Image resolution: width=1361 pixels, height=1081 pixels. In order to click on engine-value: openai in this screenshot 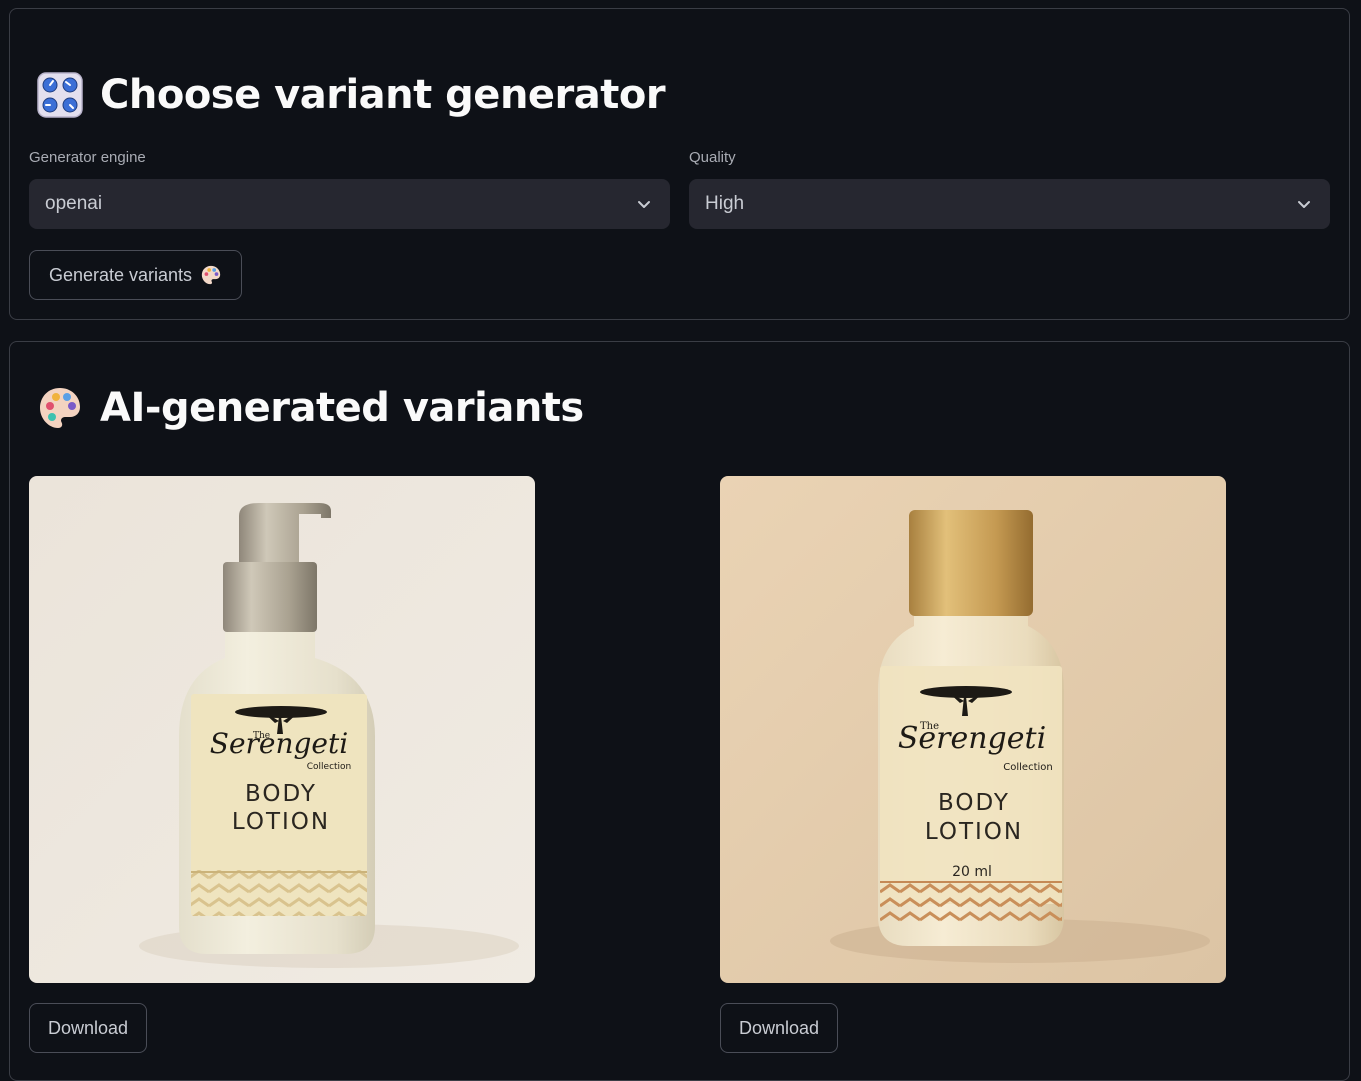, I will do `click(74, 203)`.